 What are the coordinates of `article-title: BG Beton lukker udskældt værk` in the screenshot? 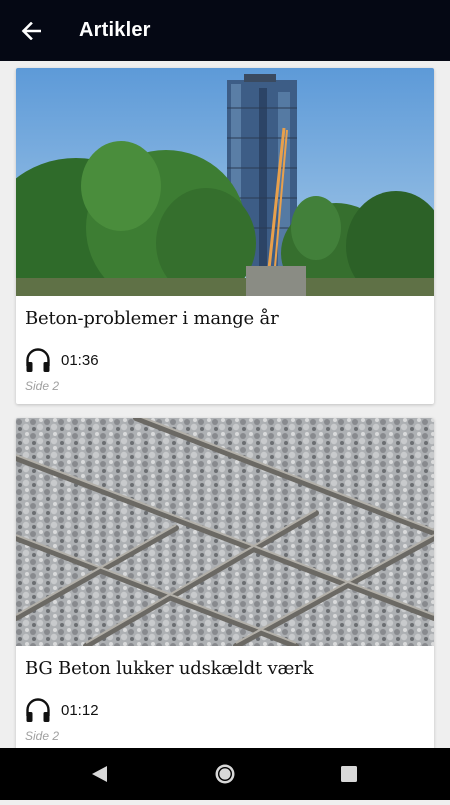 It's located at (169, 668).